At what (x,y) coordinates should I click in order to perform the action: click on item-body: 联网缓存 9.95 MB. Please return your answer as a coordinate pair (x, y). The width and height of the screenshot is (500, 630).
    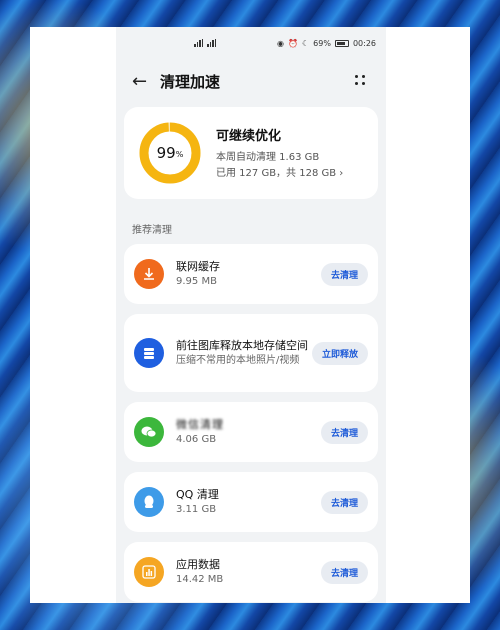
    Looking at the image, I should click on (248, 274).